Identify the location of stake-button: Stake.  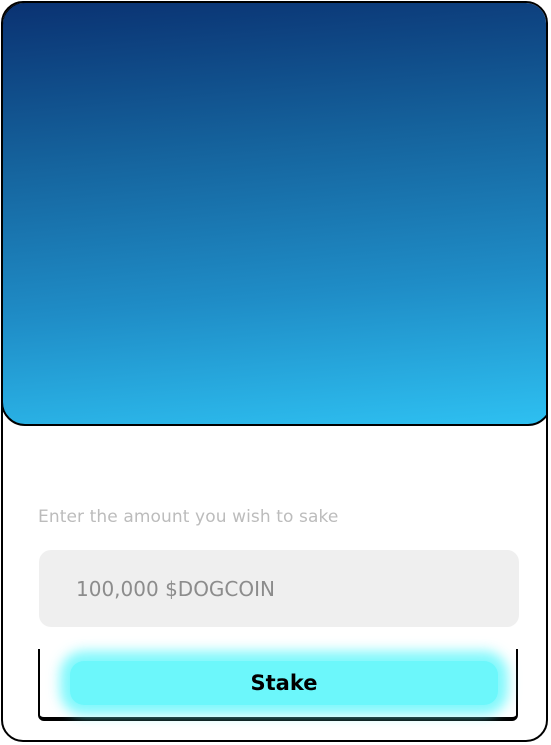
(284, 683).